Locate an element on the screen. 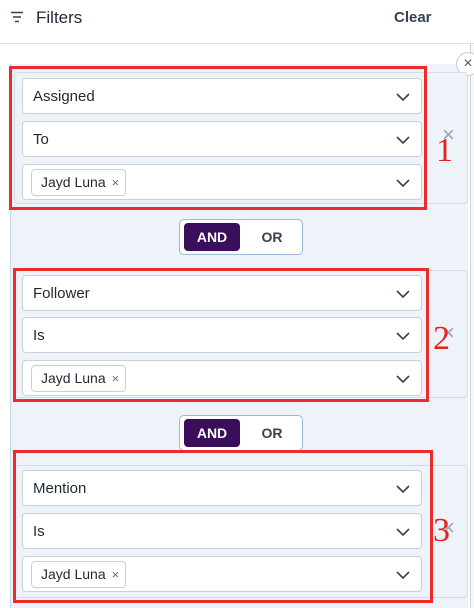 The image size is (474, 608). filters-title: Filters is located at coordinates (59, 17).